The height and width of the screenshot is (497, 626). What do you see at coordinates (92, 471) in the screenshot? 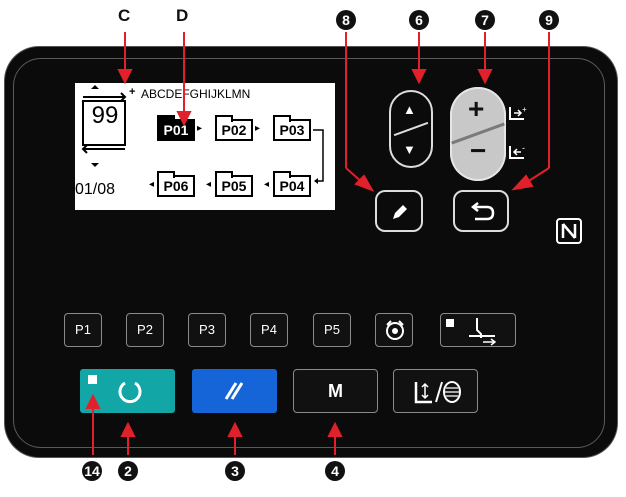
I see `callout-14: 14` at bounding box center [92, 471].